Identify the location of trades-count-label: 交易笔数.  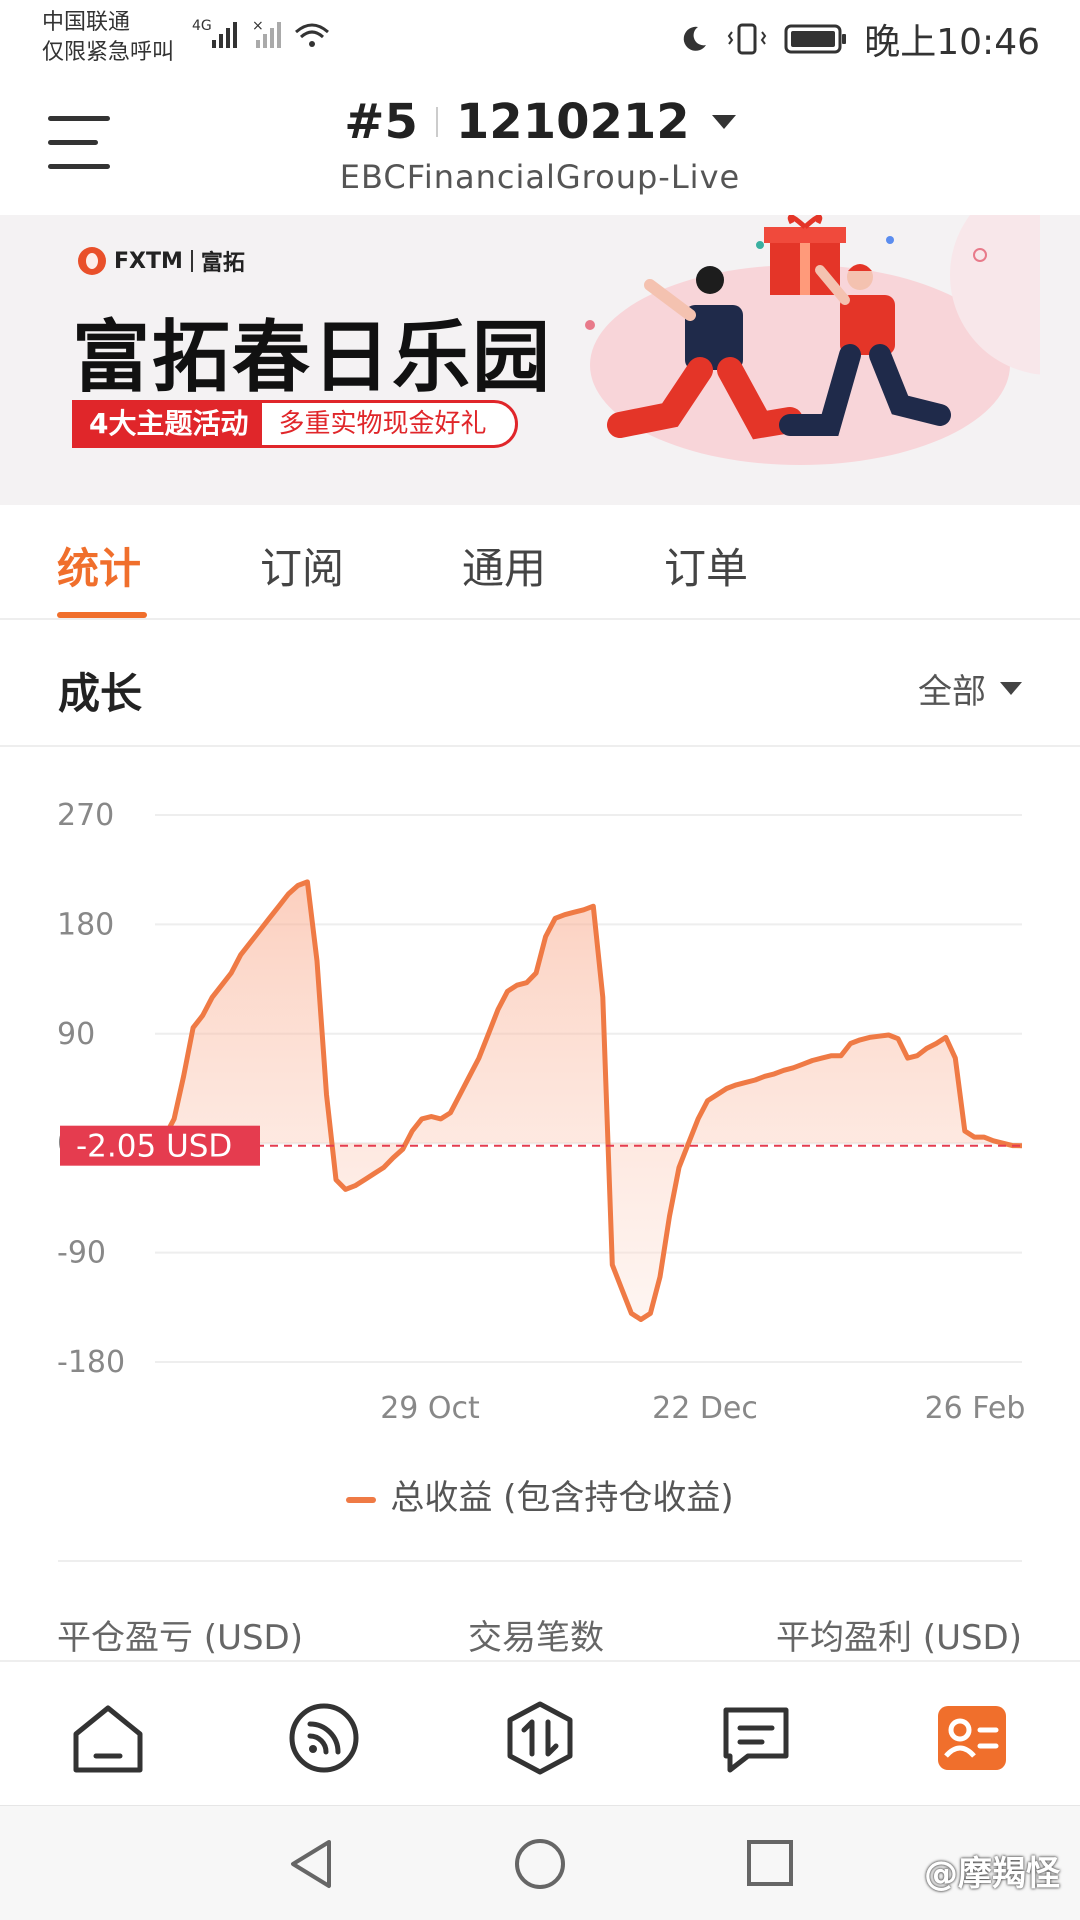
(536, 1638).